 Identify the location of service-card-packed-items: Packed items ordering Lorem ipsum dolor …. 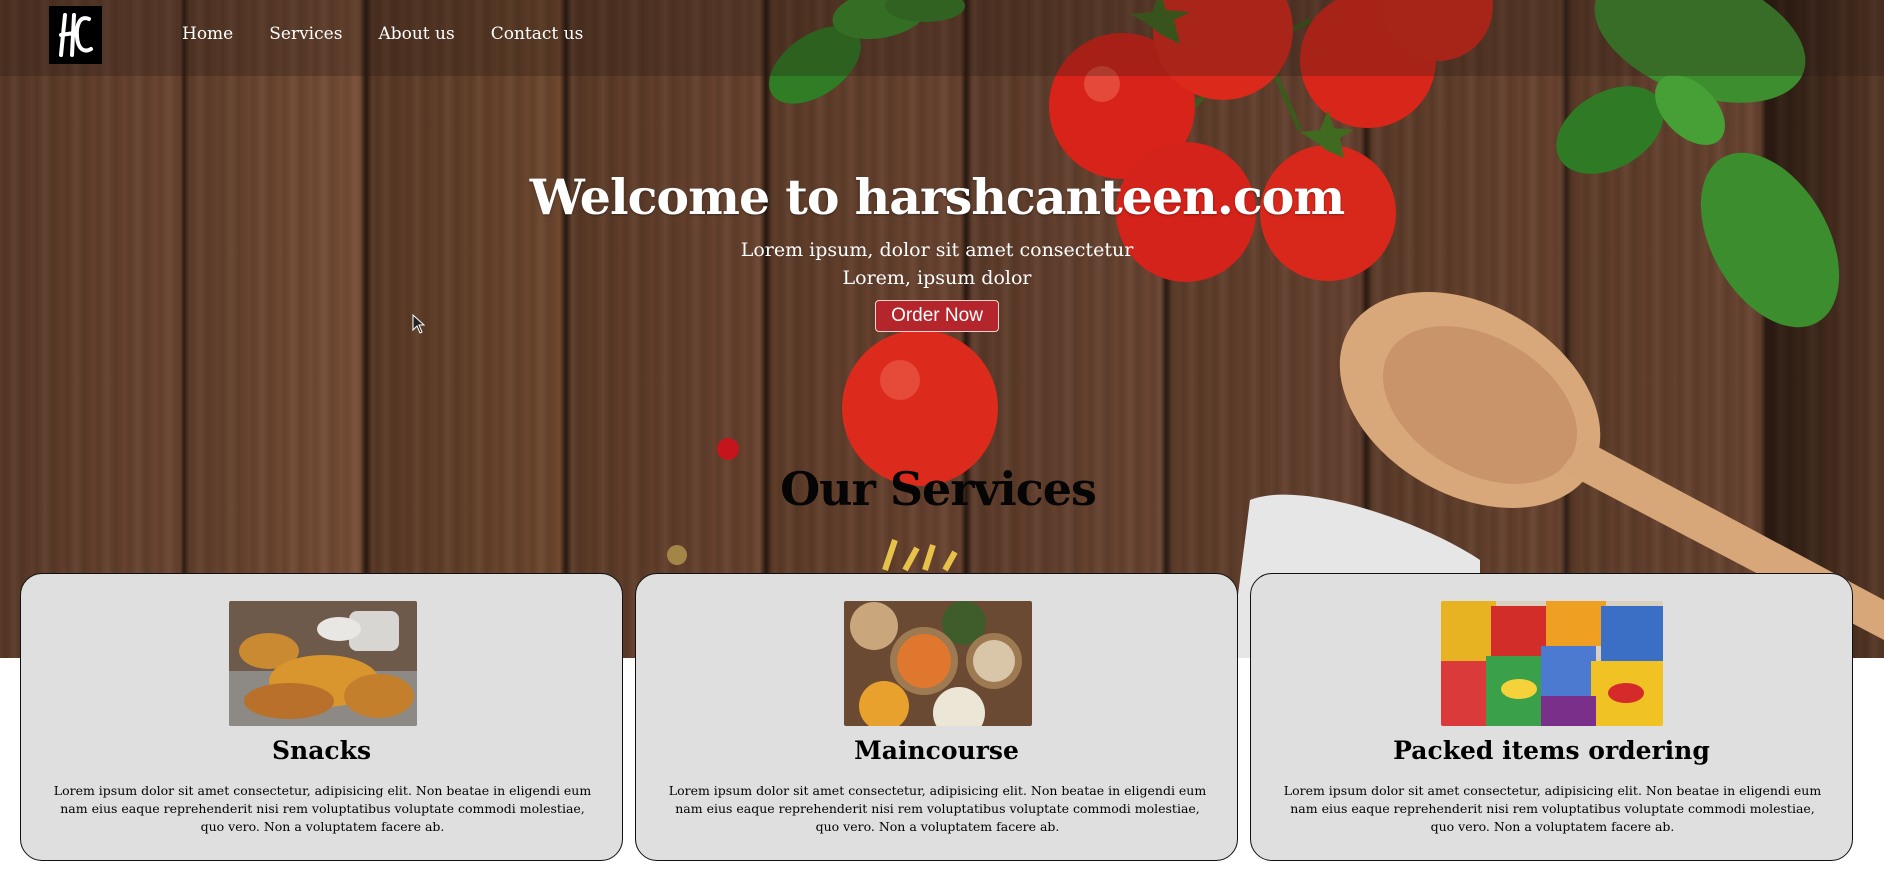
(1551, 717).